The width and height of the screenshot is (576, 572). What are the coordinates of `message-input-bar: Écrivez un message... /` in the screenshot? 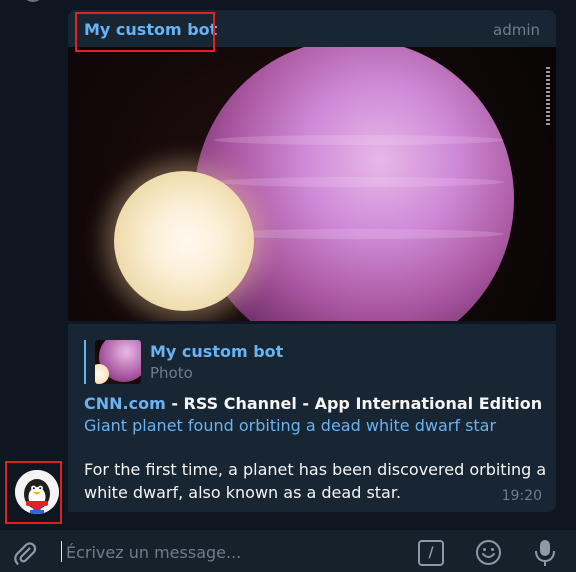 It's located at (288, 551).